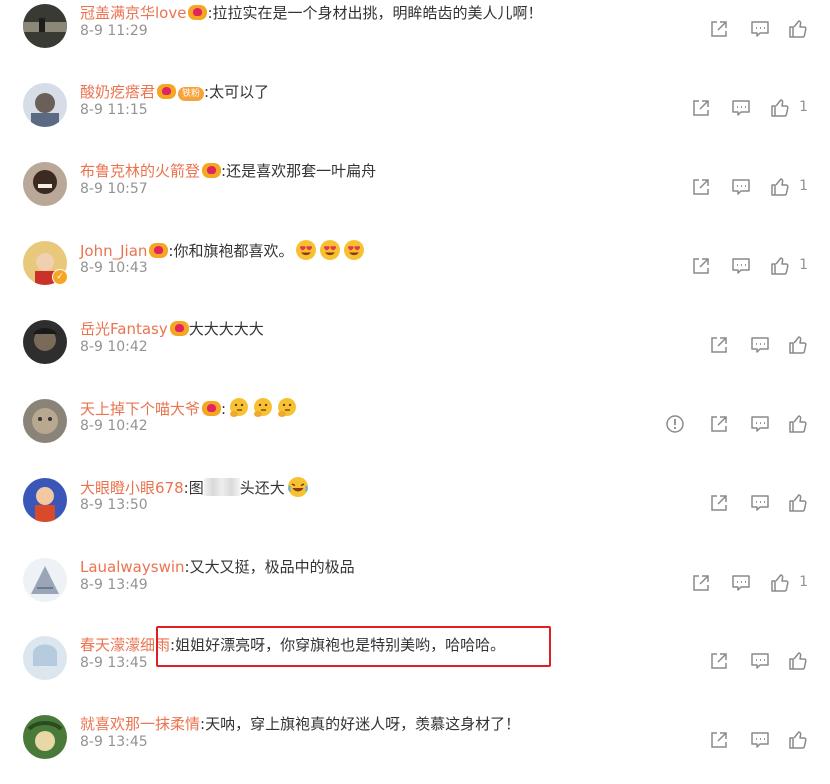 The image size is (830, 784). What do you see at coordinates (353, 646) in the screenshot?
I see `highlight-box` at bounding box center [353, 646].